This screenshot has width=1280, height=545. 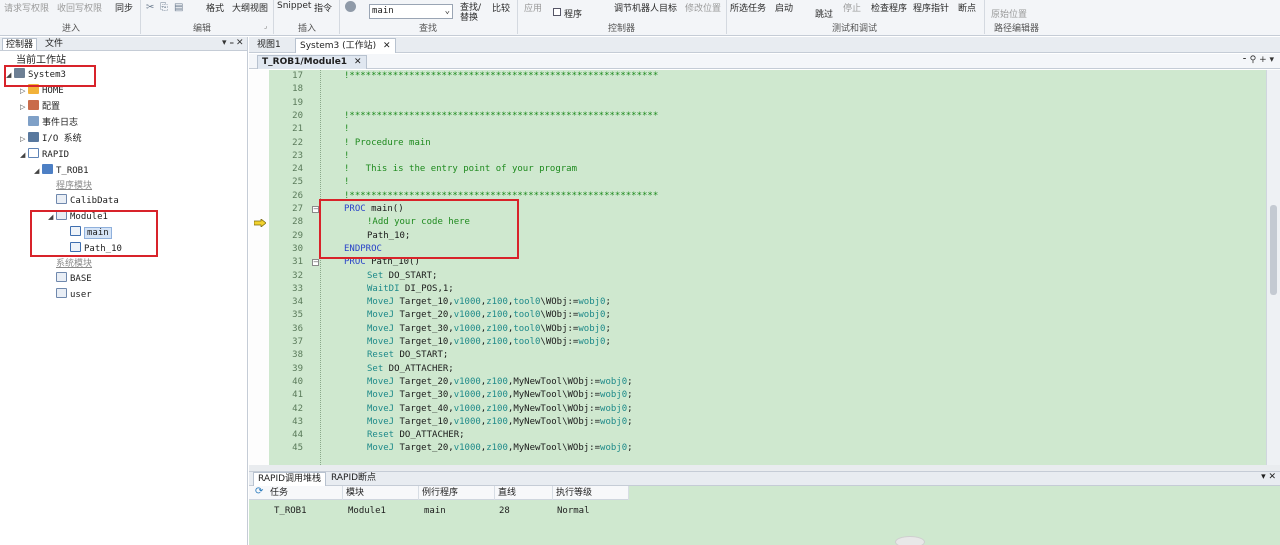 What do you see at coordinates (123, 44) in the screenshot?
I see `left-panel-tabs: 控制器 文件 ▾ ₌ ✕` at bounding box center [123, 44].